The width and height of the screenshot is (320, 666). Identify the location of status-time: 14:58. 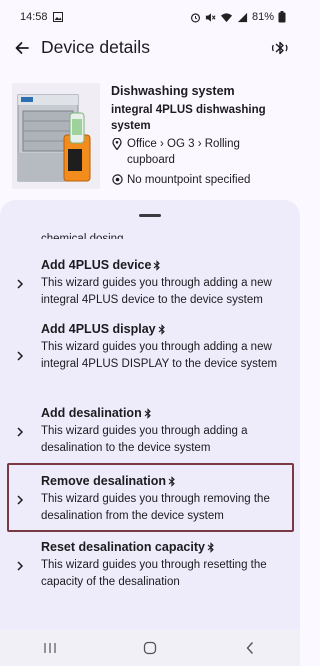
(34, 17).